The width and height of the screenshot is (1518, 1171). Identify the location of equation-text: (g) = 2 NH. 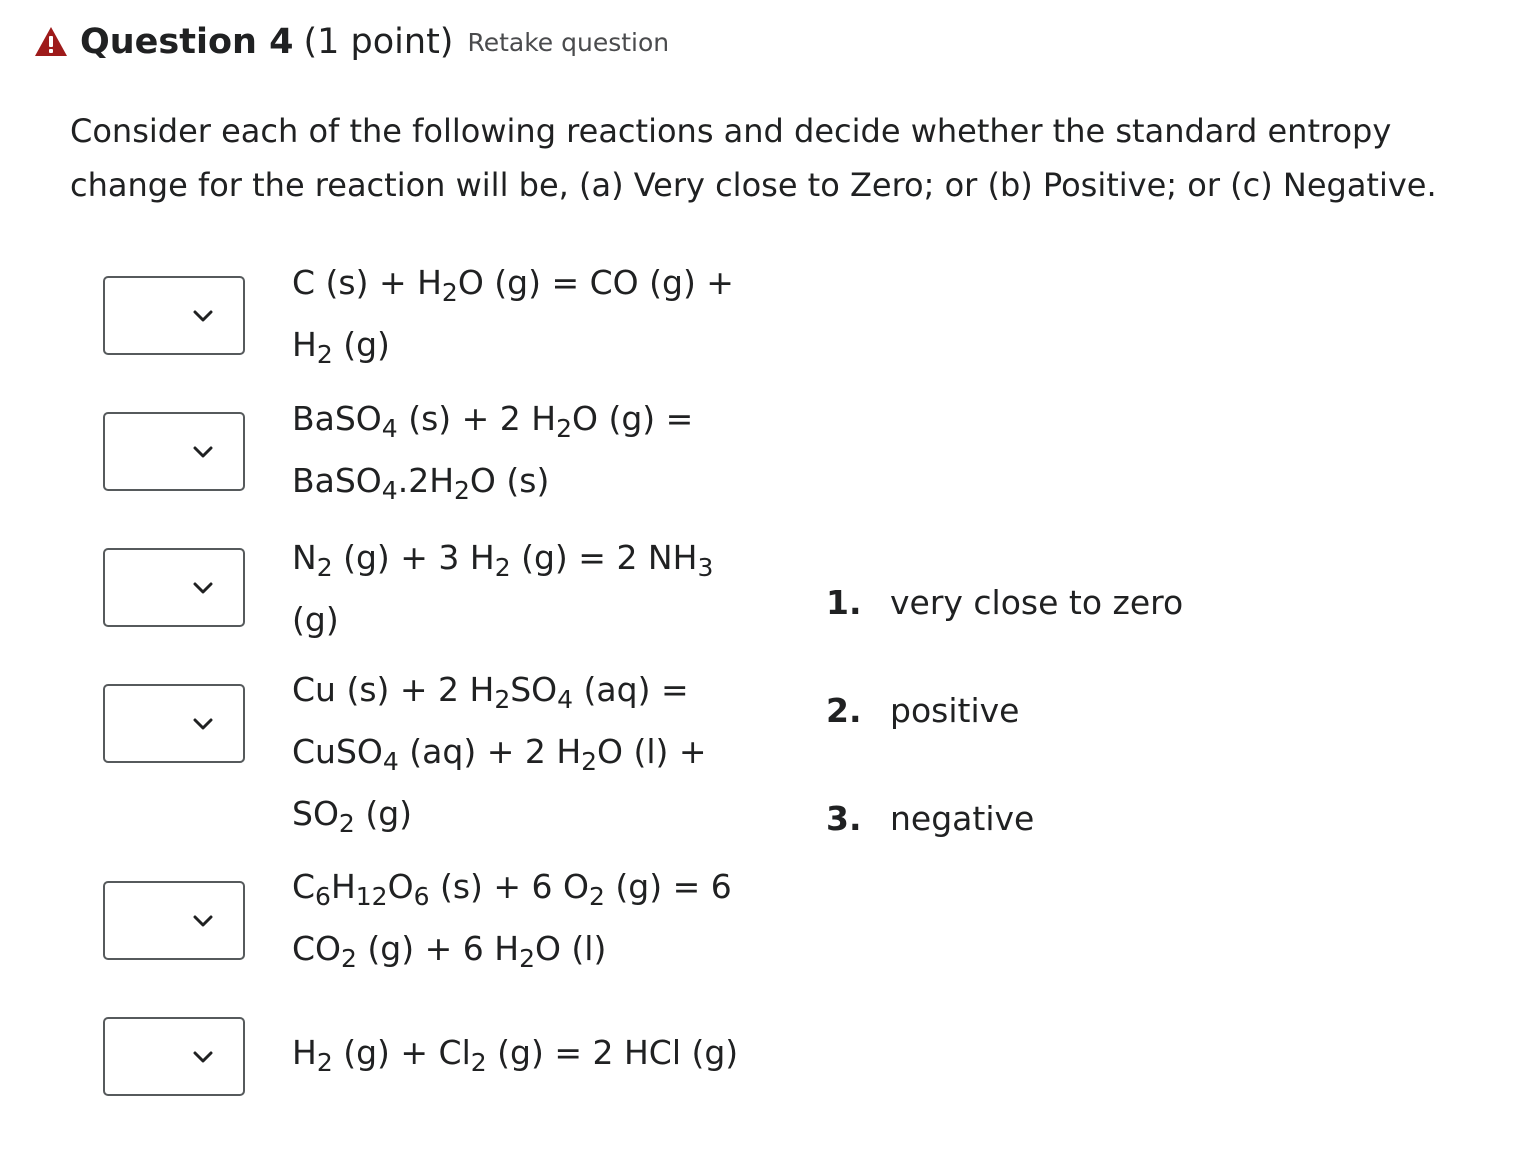
(604, 557).